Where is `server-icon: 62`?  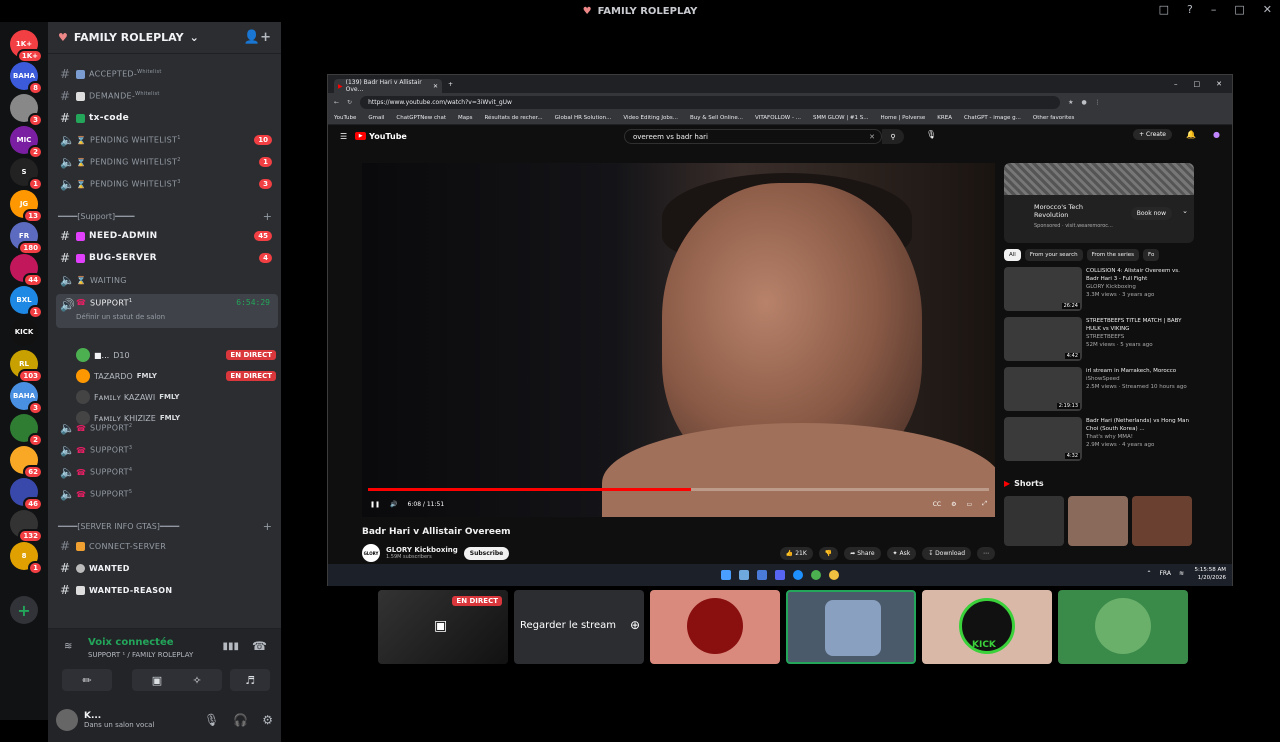 server-icon: 62 is located at coordinates (26, 462).